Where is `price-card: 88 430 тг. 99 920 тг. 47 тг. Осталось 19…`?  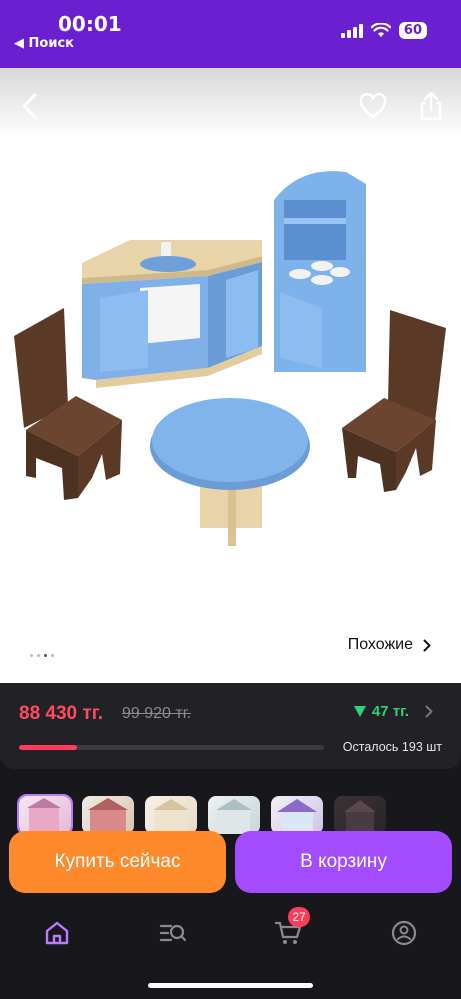
price-card: 88 430 тг. 99 920 тг. 47 тг. Осталось 19… is located at coordinates (230, 726).